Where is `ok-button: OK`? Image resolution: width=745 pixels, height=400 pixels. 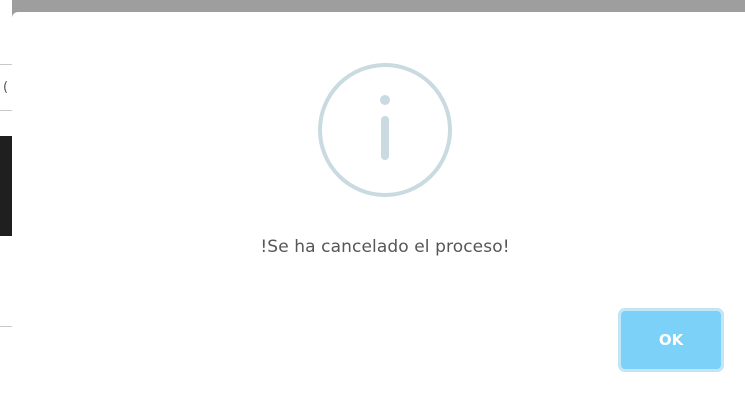 ok-button: OK is located at coordinates (671, 340).